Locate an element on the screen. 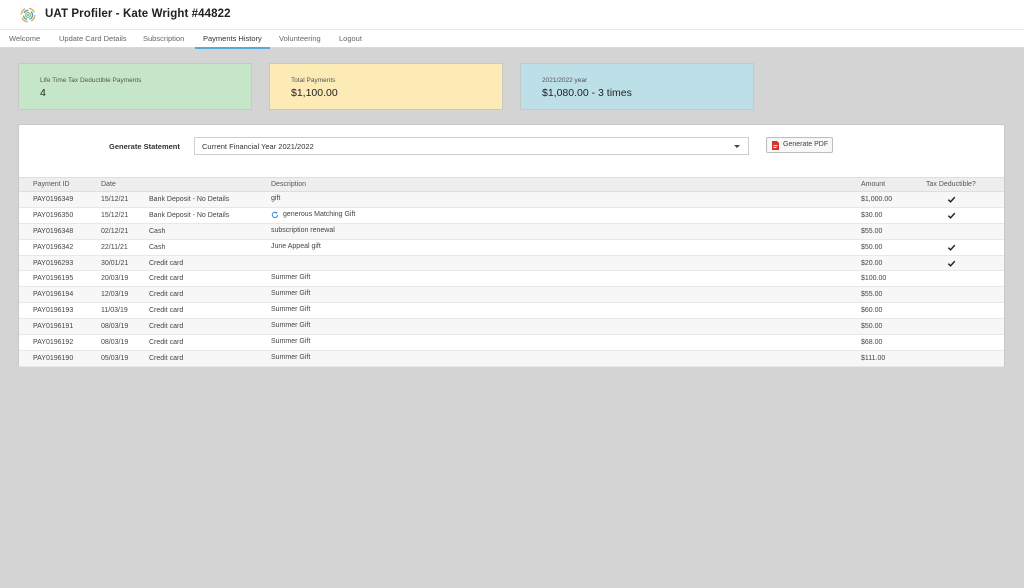 This screenshot has height=588, width=1024. amount-cell: $111.00 is located at coordinates (873, 358).